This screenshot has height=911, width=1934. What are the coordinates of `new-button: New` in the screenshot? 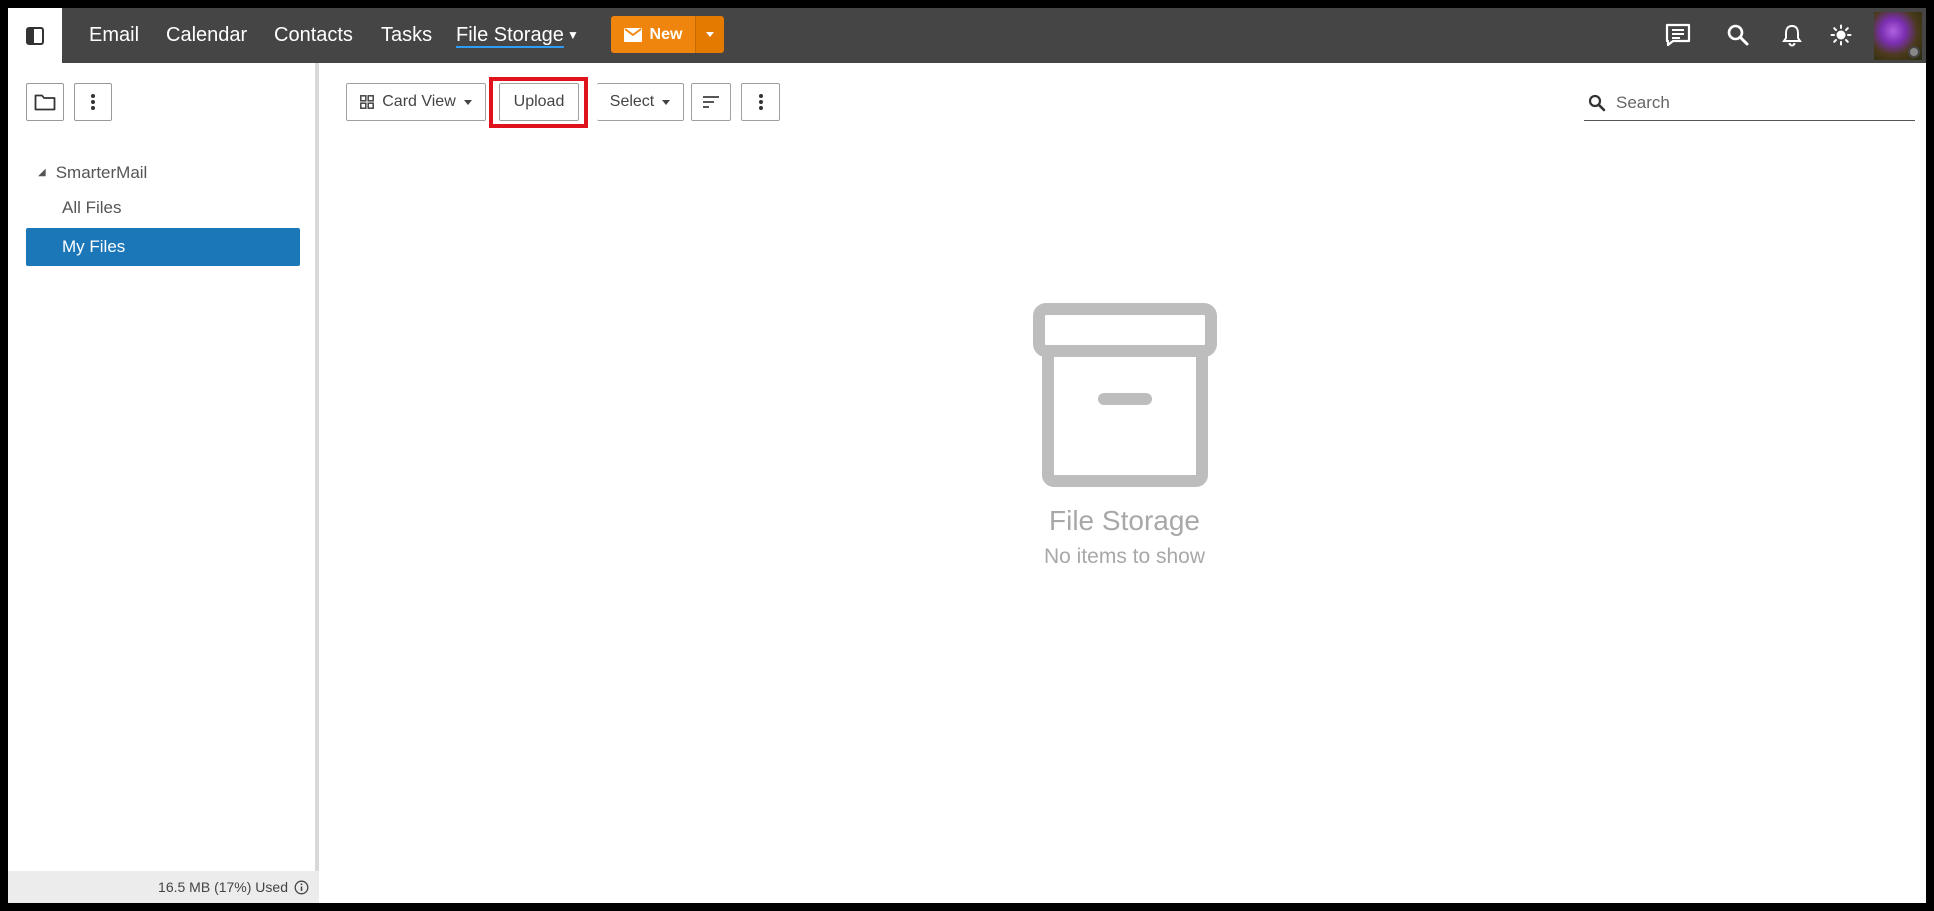 It's located at (653, 34).